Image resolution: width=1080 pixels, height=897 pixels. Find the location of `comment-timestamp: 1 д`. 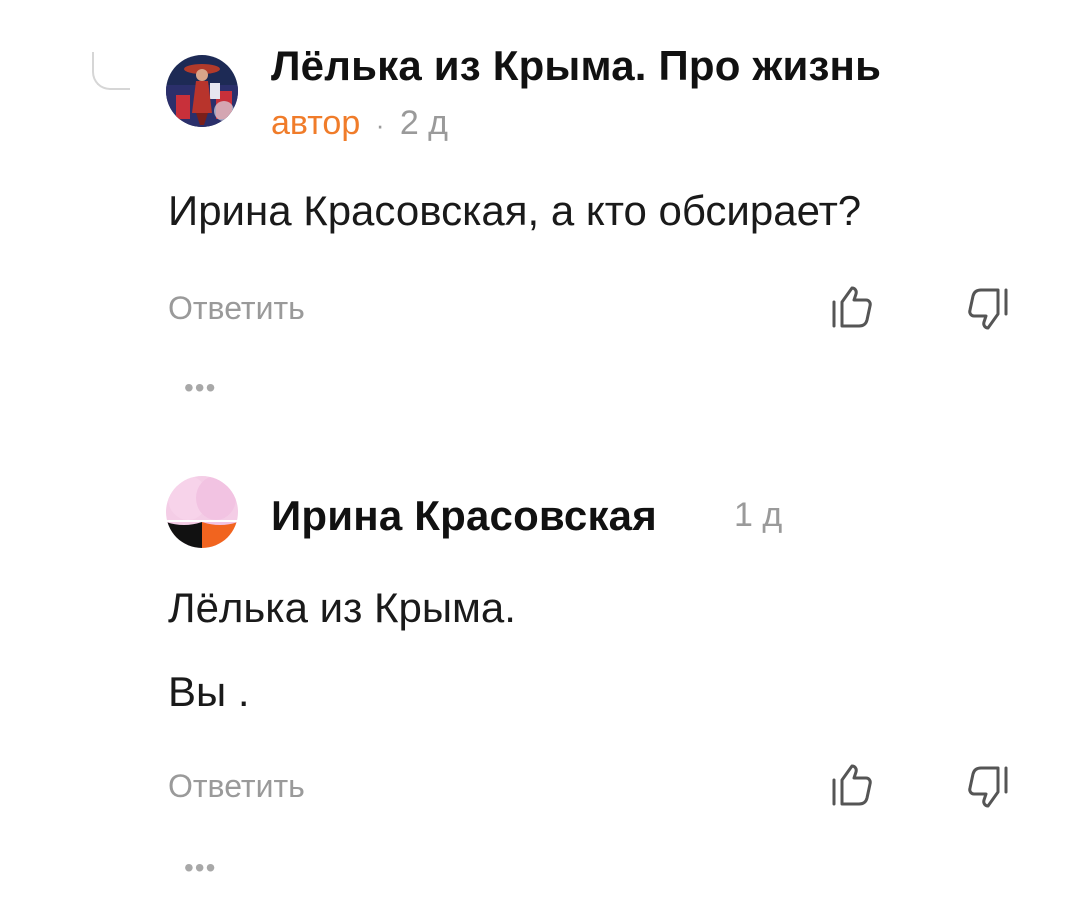

comment-timestamp: 1 д is located at coordinates (758, 515).